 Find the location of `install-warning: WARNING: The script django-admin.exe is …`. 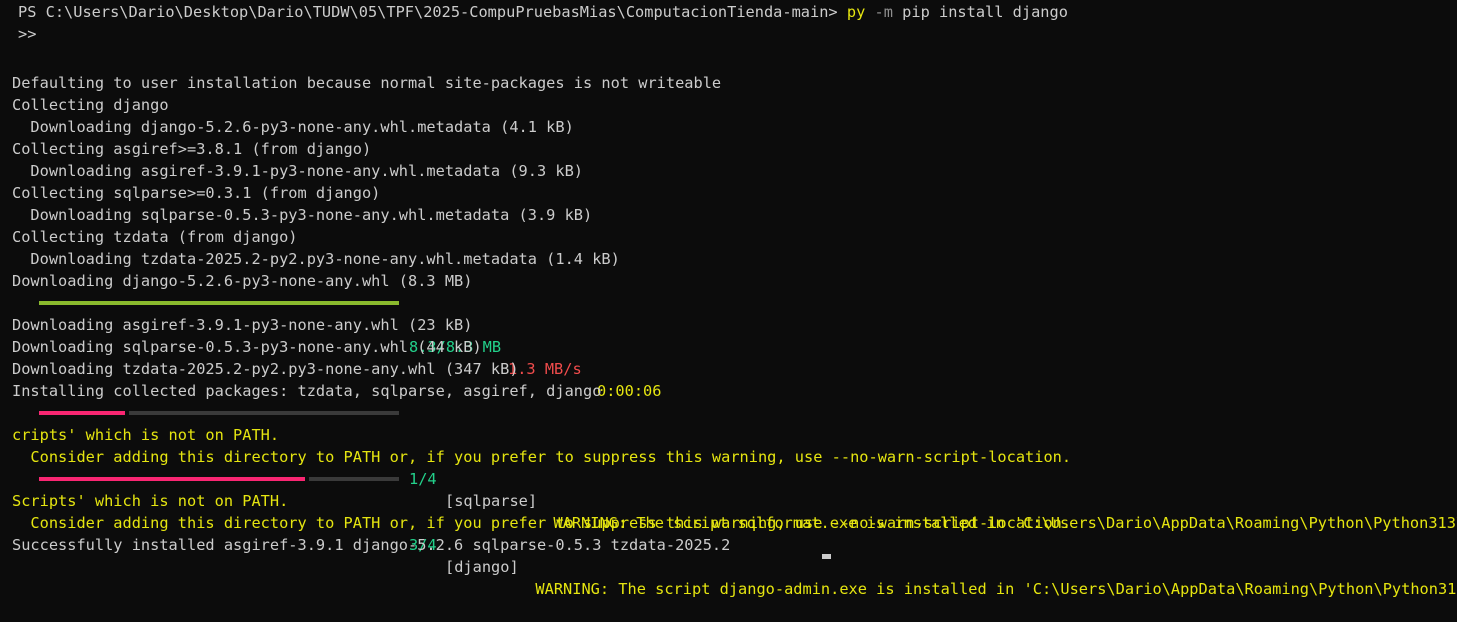

install-warning: WARNING: The script django-admin.exe is … is located at coordinates (987, 589).